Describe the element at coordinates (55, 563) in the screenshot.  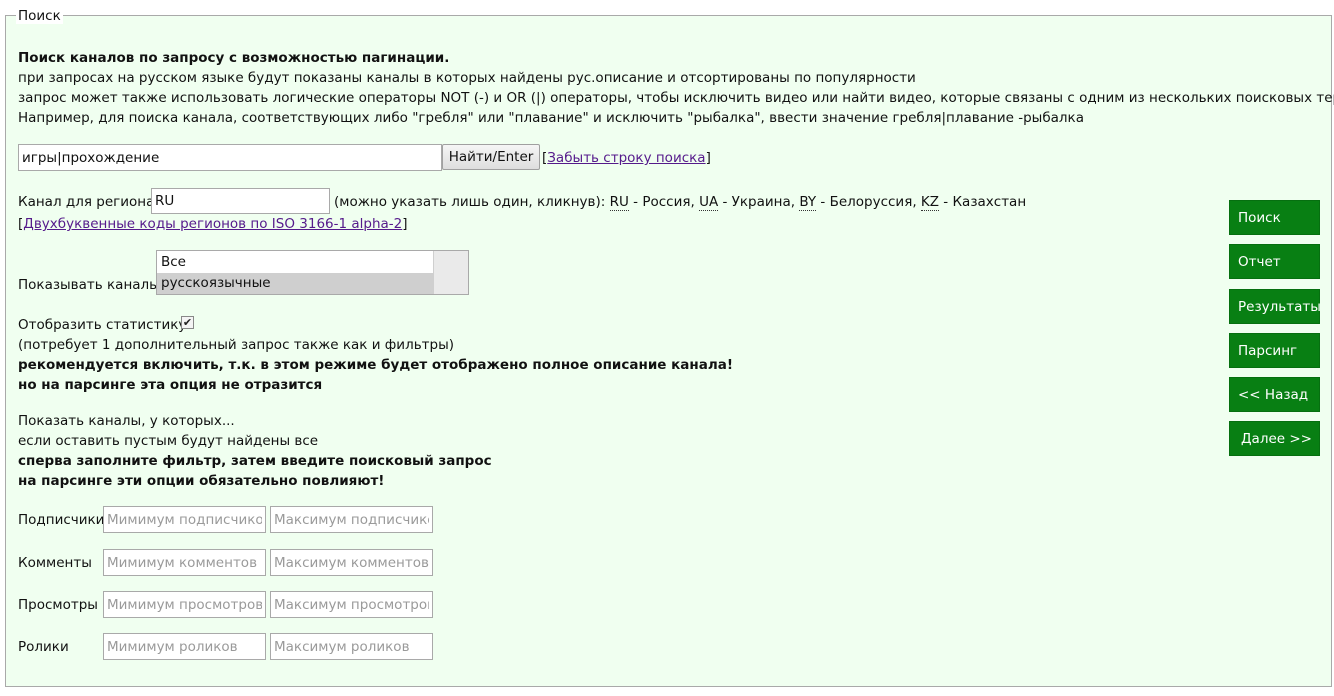
I see `filter-label-comments: Комменты` at that location.